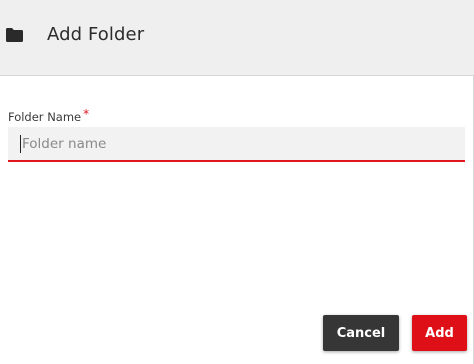  I want to click on text-cursor, so click(20, 144).